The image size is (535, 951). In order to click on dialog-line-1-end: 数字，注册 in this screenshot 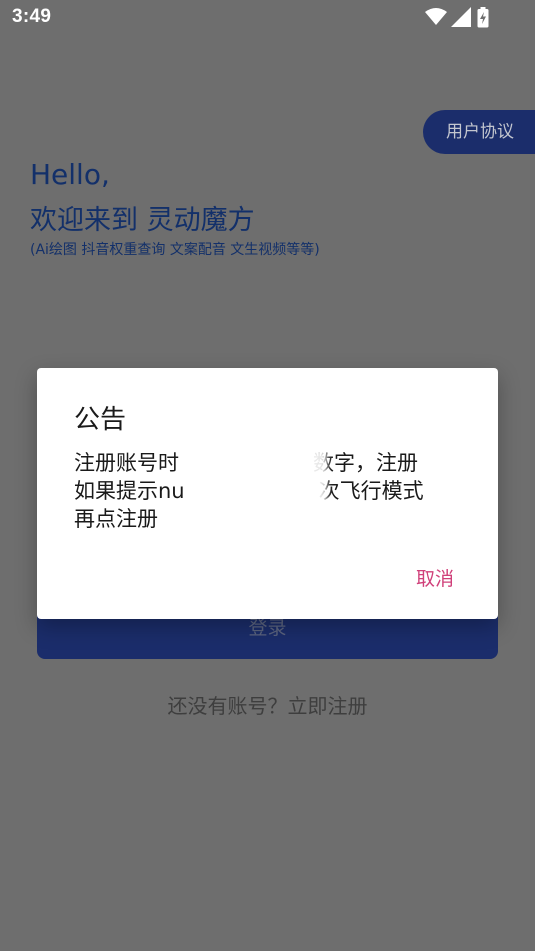, I will do `click(365, 463)`.